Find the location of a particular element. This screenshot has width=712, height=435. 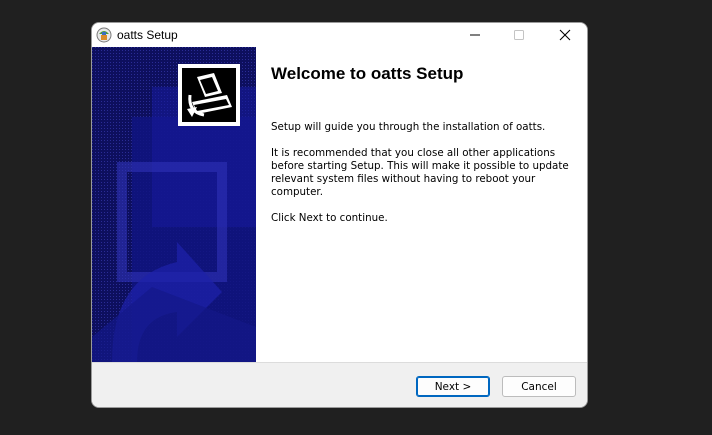

title-bar: oatts Setup is located at coordinates (339, 35).